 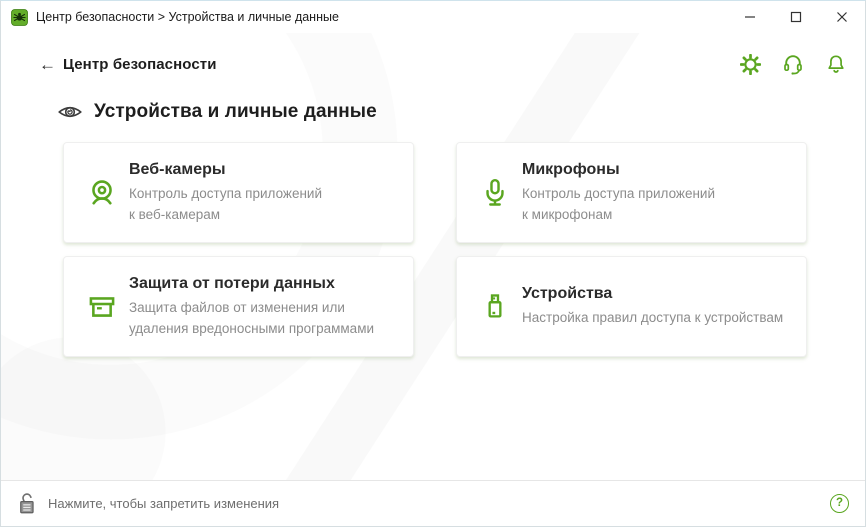 I want to click on page-title-row: Устройства и личные данные, so click(x=461, y=112).